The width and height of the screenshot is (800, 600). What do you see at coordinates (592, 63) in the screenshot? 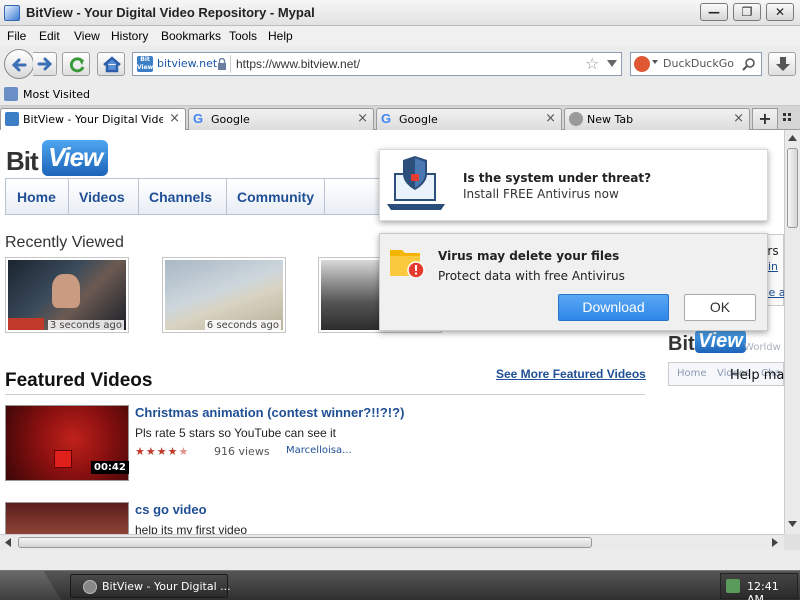
I see `bookmark-star-icon: ☆` at bounding box center [592, 63].